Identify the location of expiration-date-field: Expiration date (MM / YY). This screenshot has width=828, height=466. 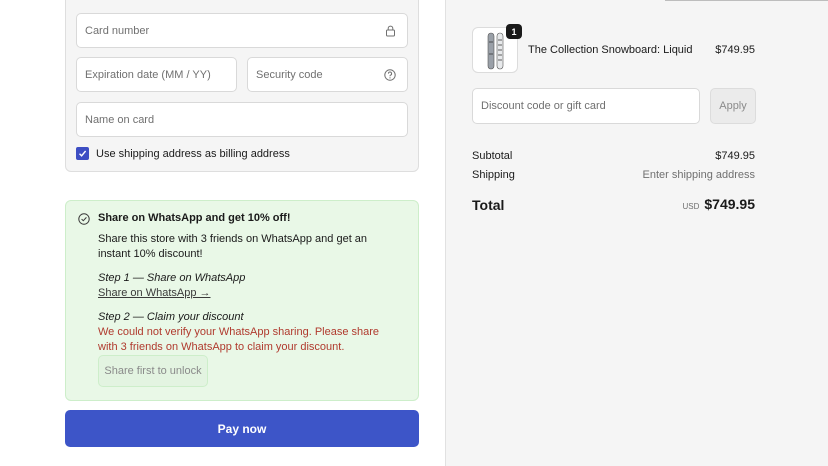
(156, 74).